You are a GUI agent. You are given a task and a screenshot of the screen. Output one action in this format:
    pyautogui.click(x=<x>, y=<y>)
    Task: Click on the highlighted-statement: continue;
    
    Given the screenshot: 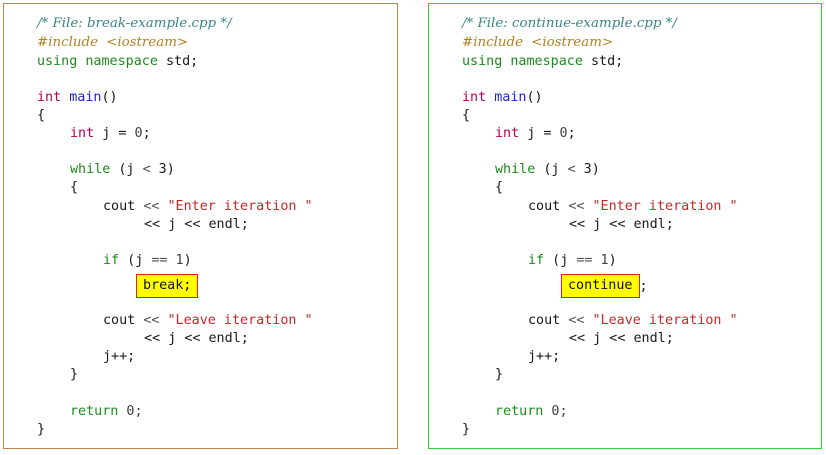 What is the action you would take?
    pyautogui.click(x=604, y=286)
    